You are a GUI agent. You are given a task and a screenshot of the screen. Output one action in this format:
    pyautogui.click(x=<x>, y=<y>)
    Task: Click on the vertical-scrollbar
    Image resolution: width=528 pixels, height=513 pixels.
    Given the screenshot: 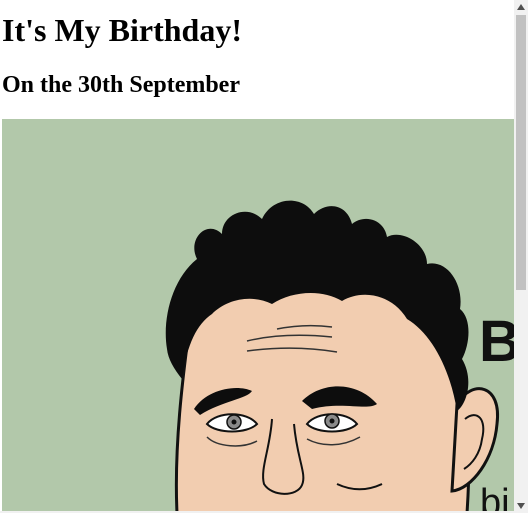 What is the action you would take?
    pyautogui.click(x=521, y=256)
    